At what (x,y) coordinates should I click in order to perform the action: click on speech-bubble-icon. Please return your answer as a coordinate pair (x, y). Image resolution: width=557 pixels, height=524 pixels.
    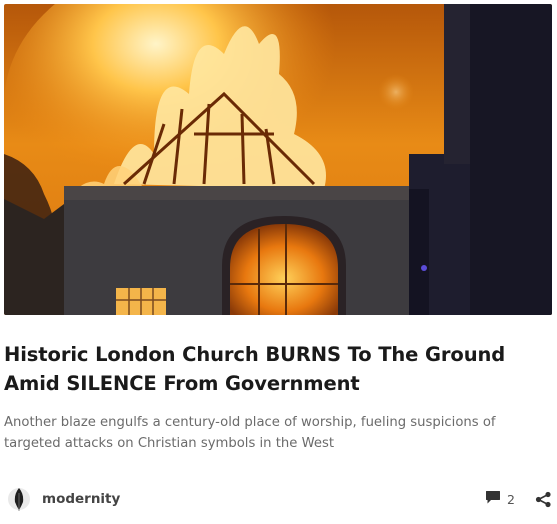
    Looking at the image, I should click on (493, 499).